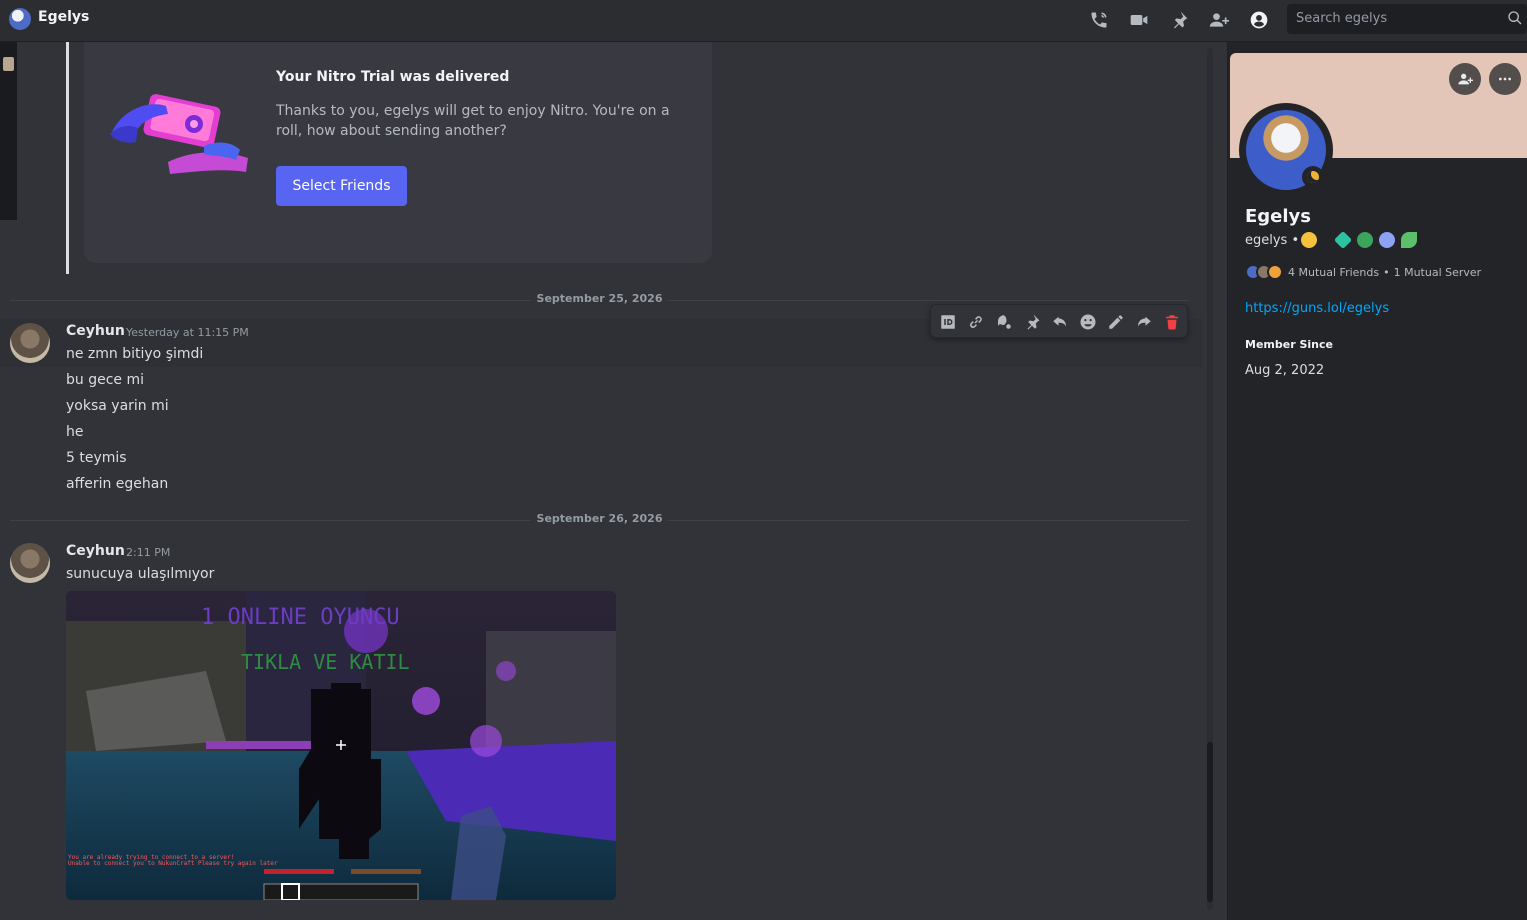  I want to click on reply-icon, so click(1060, 322).